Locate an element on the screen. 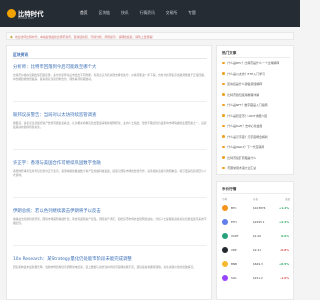 This screenshot has height=300, width=320. article-title-link: 联邦议员警告：当局对以太坊持续监管调查 is located at coordinates (110, 115).